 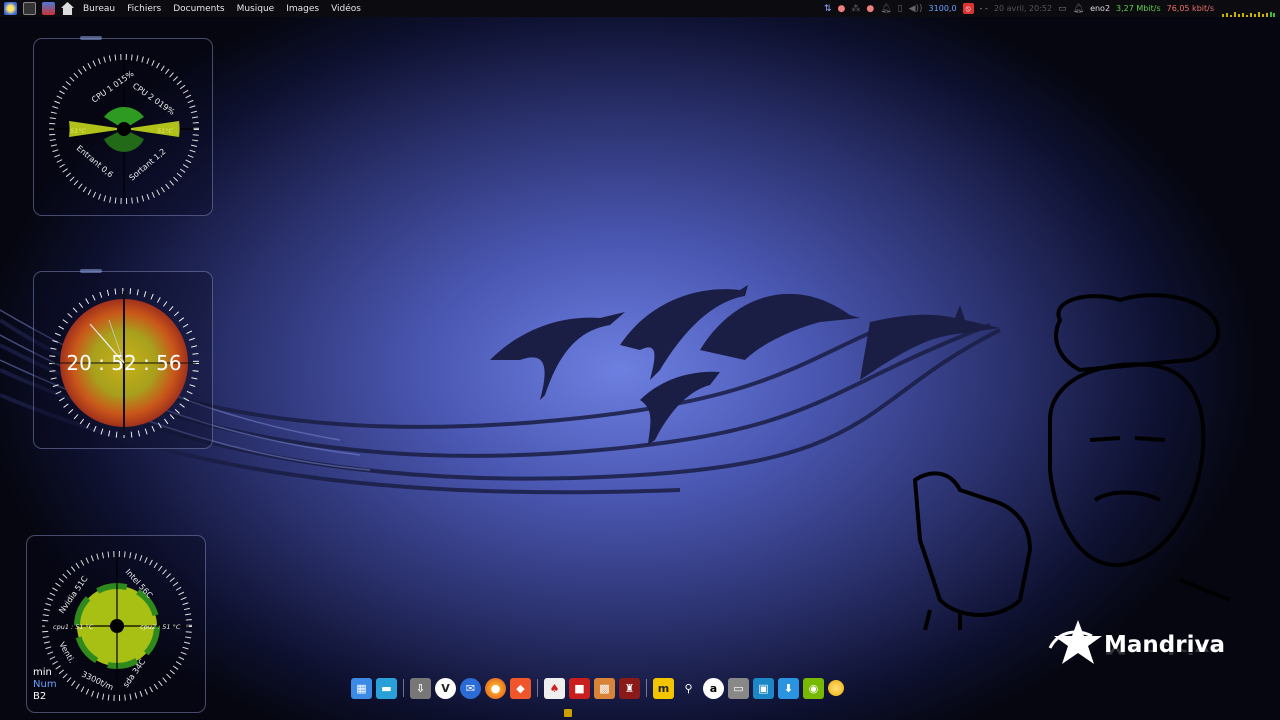 I want to click on solitaire-icon: ♠, so click(x=554, y=688).